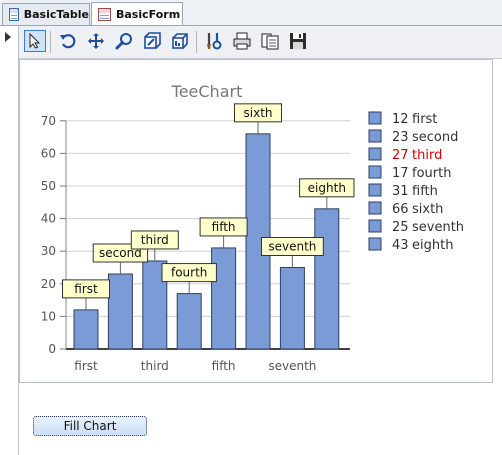 The width and height of the screenshot is (502, 455). What do you see at coordinates (432, 245) in the screenshot?
I see `legend-label: eighth` at bounding box center [432, 245].